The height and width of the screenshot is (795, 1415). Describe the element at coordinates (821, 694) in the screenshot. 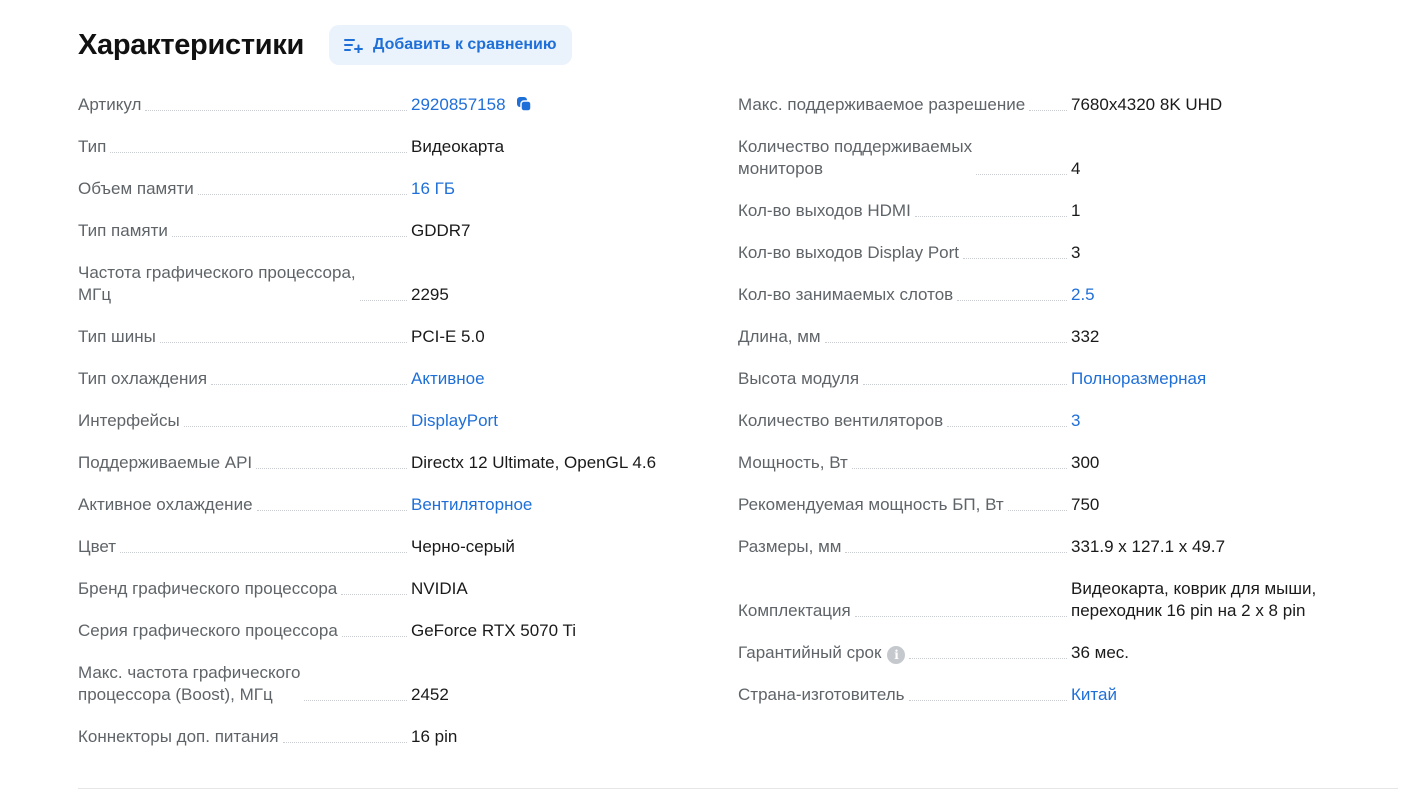

I see `spec-label: Страна-изготовитель` at that location.